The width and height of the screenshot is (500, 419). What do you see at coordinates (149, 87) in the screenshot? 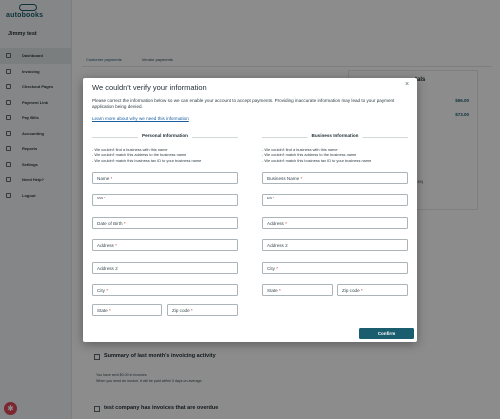
I see `modal-title: We couldn't verify your information` at bounding box center [149, 87].